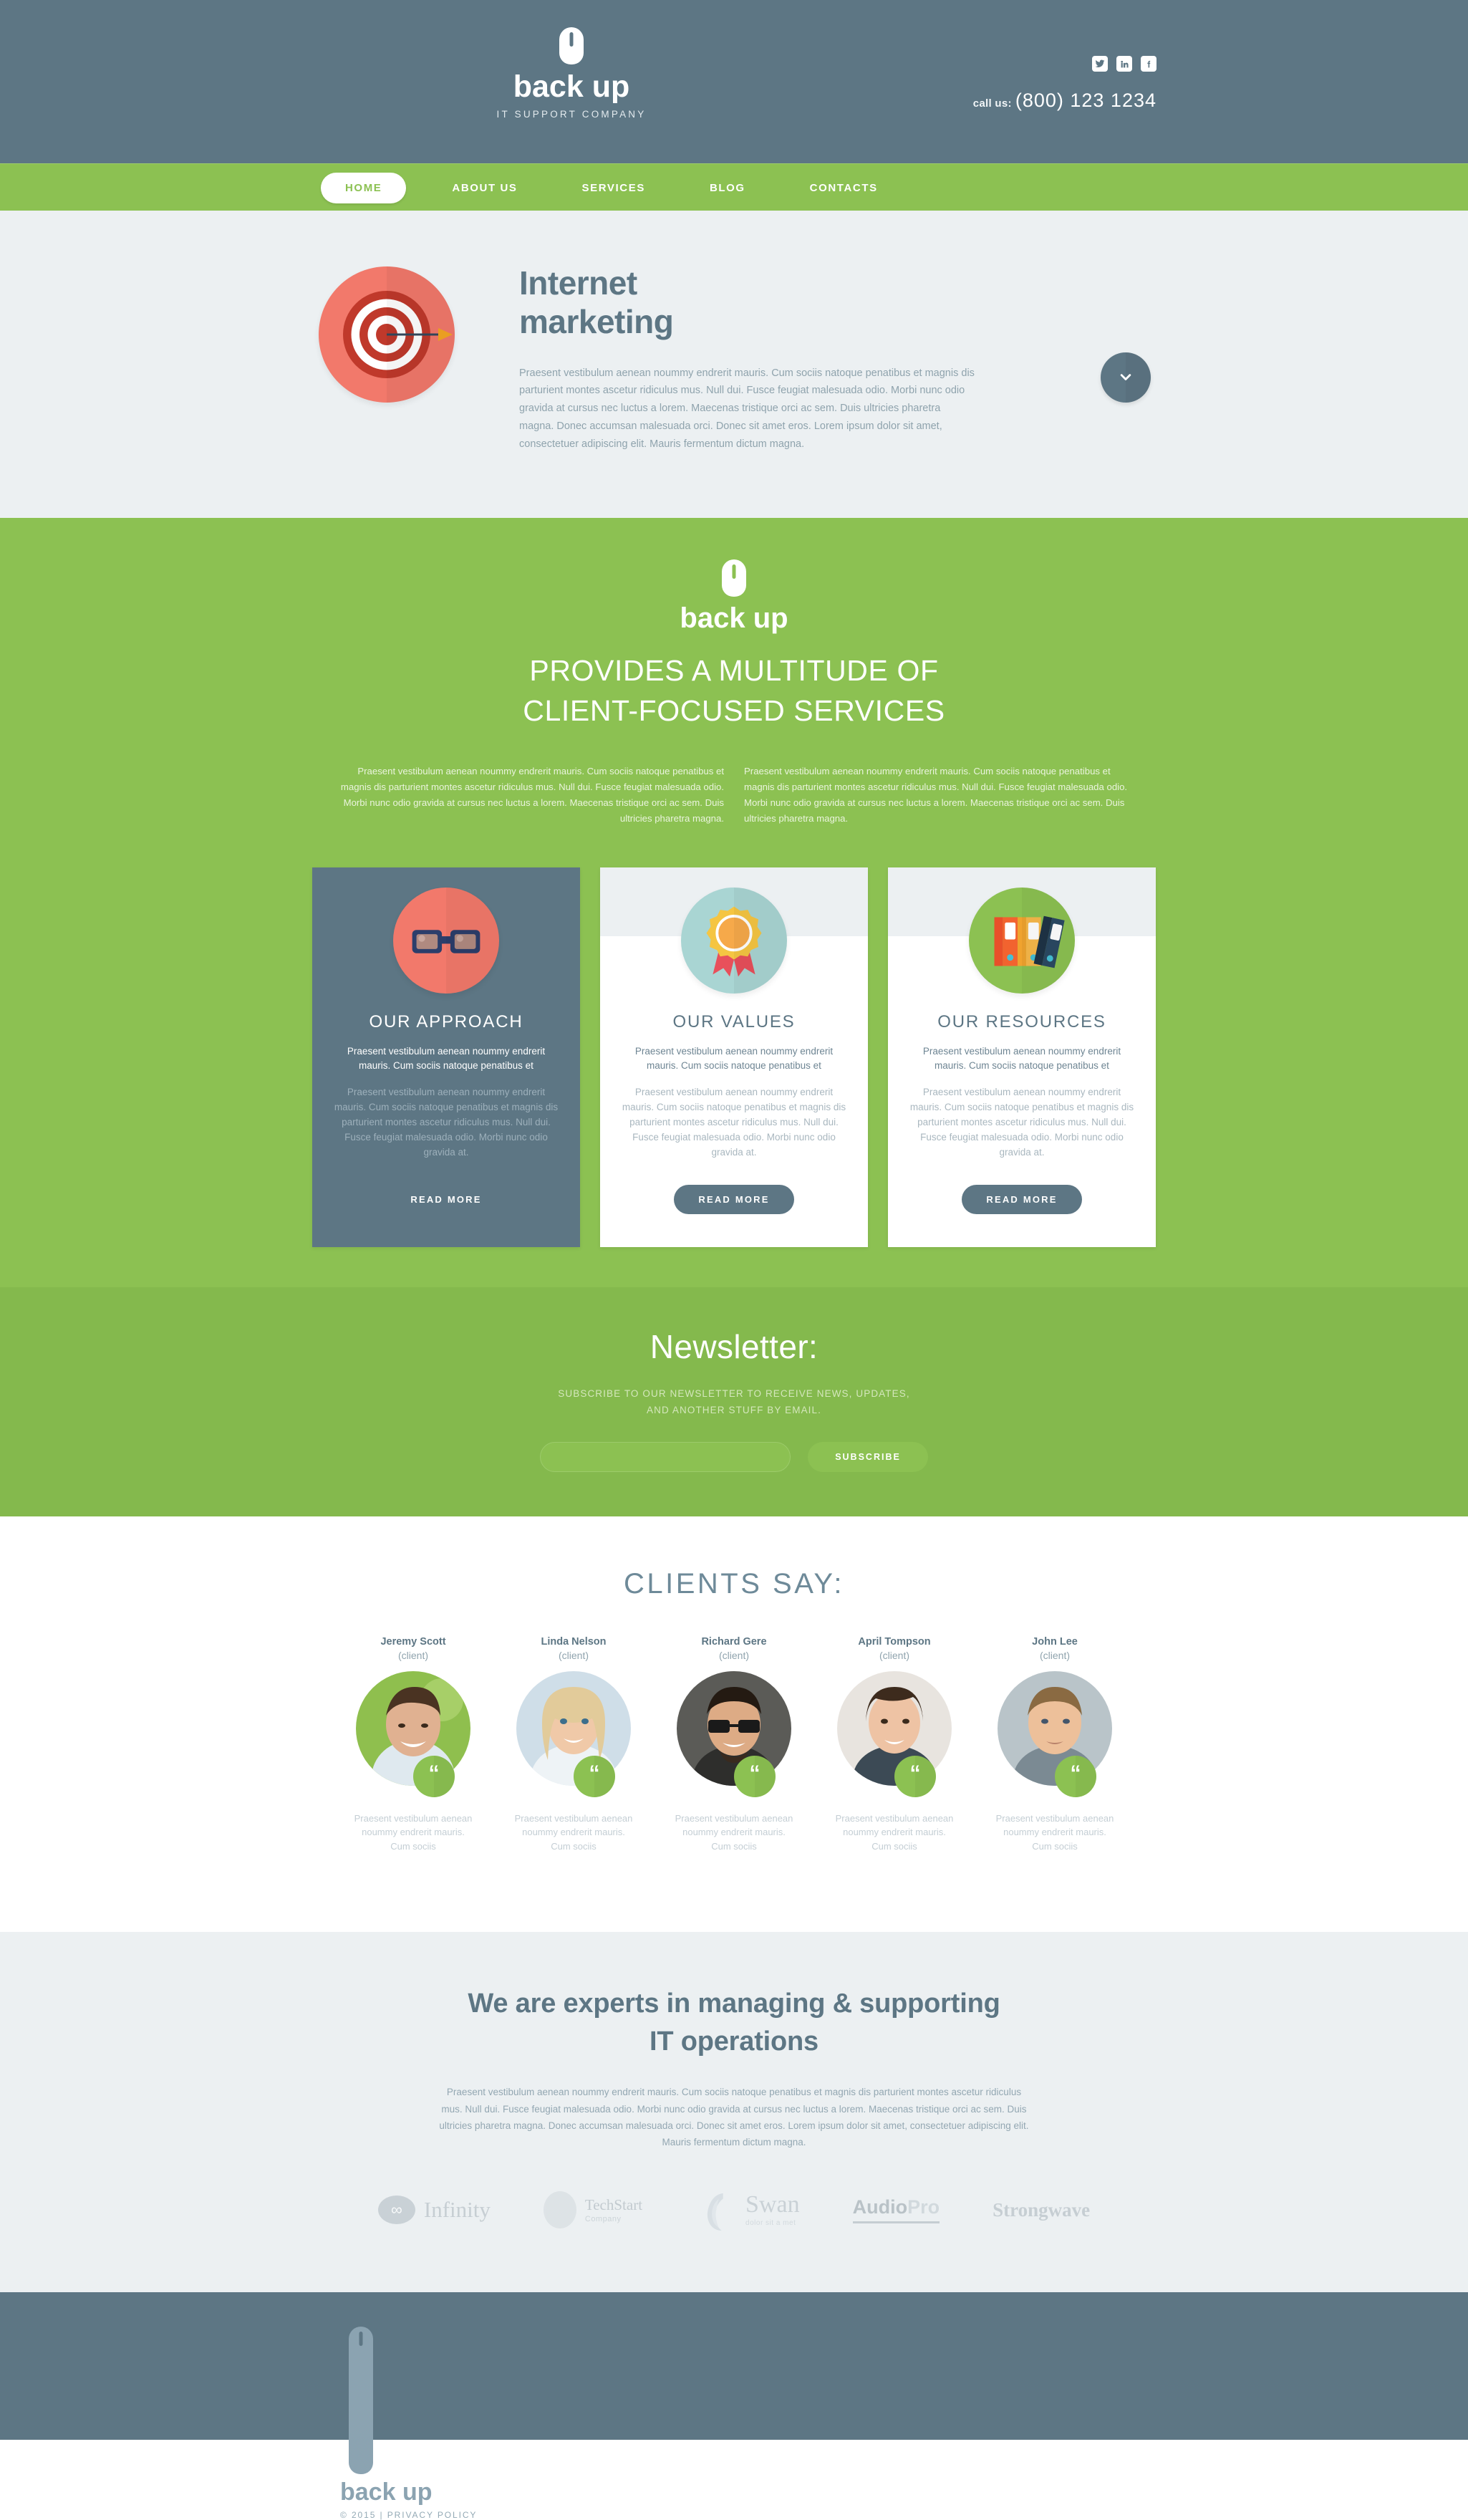 Image resolution: width=1468 pixels, height=2520 pixels. What do you see at coordinates (734, 940) in the screenshot?
I see `award-medal-icon` at bounding box center [734, 940].